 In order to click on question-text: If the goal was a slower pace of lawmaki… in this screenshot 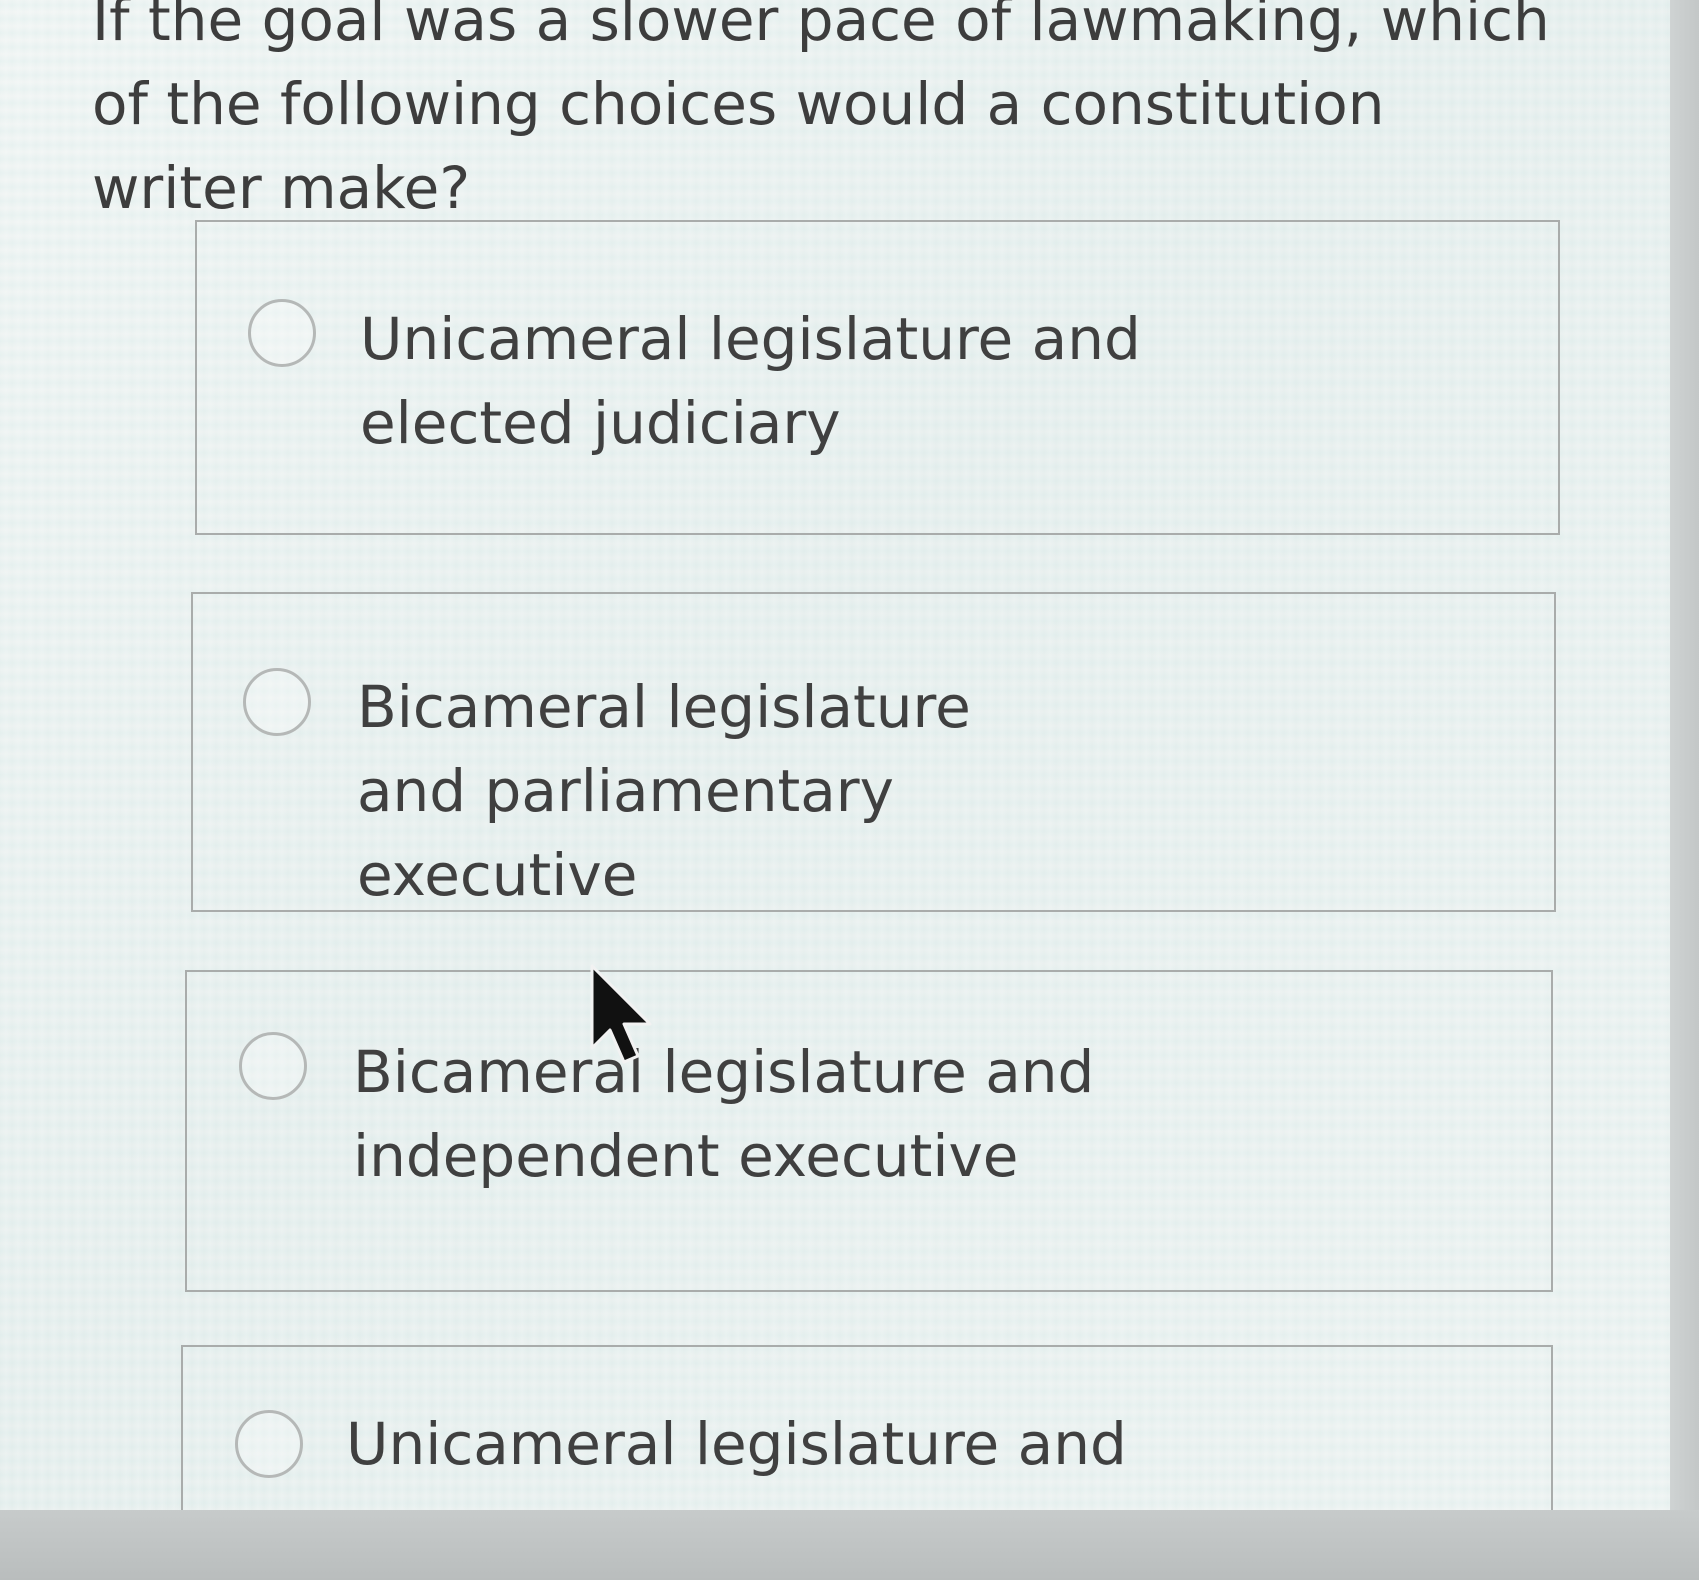, I will do `click(821, 111)`.